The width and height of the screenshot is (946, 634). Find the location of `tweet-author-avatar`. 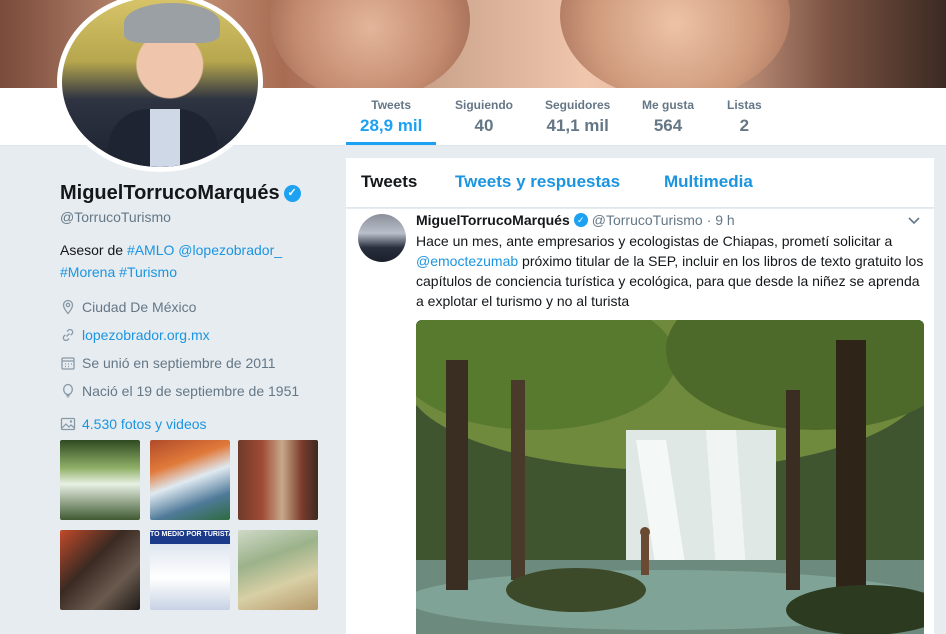

tweet-author-avatar is located at coordinates (382, 238).